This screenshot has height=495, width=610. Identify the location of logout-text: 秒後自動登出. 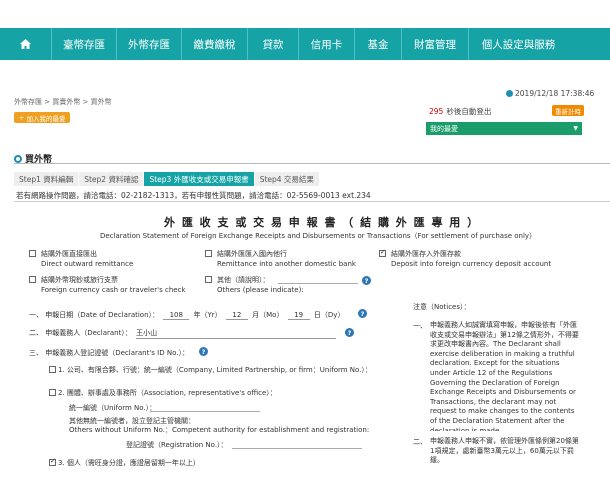
(469, 111).